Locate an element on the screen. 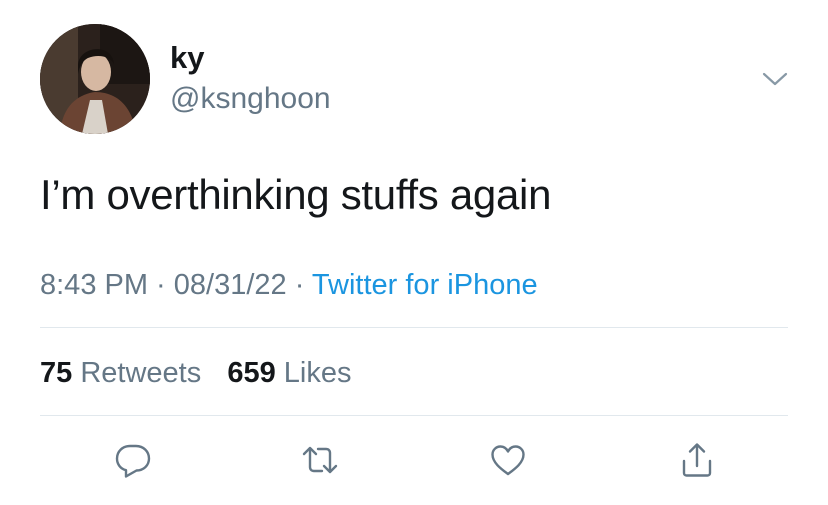 The width and height of the screenshot is (828, 505). retweet-button is located at coordinates (320, 460).